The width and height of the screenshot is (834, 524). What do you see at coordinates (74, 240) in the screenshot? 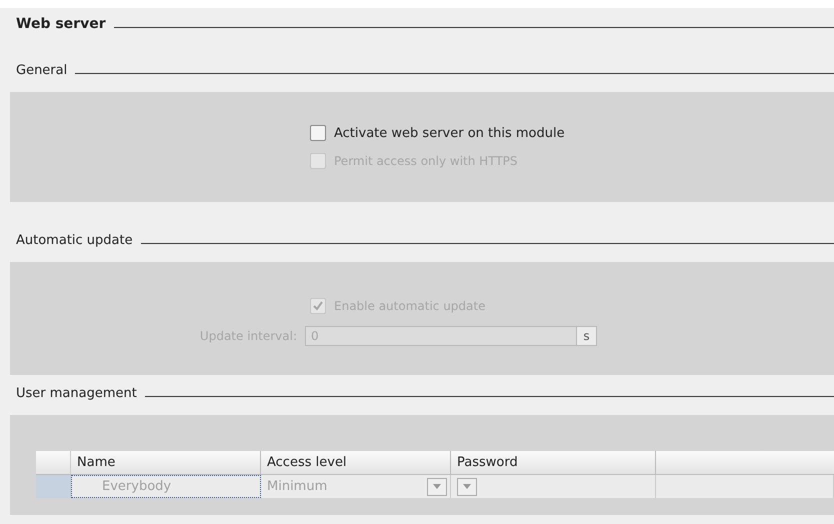
I see `section-heading: Automatic update` at bounding box center [74, 240].